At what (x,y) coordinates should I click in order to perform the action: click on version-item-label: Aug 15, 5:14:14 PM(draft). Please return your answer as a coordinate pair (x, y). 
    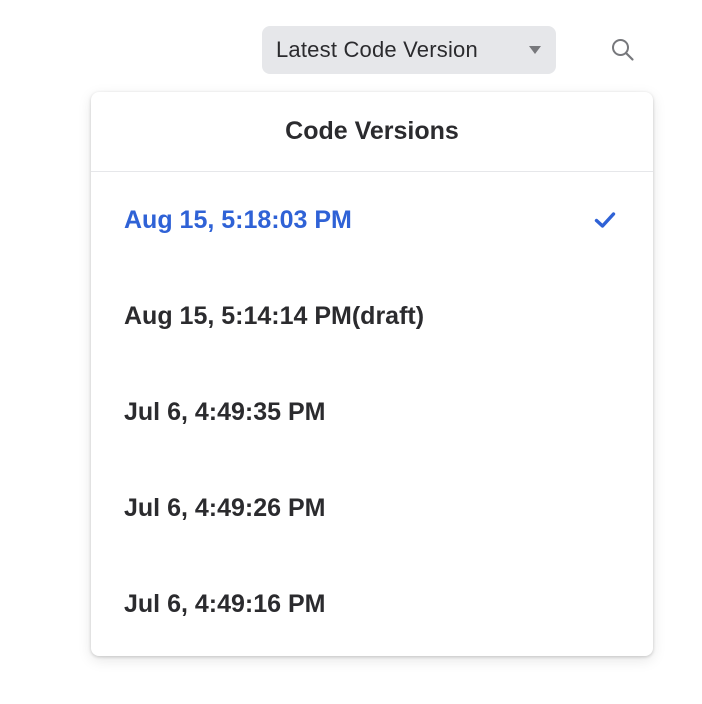
    Looking at the image, I should click on (274, 315).